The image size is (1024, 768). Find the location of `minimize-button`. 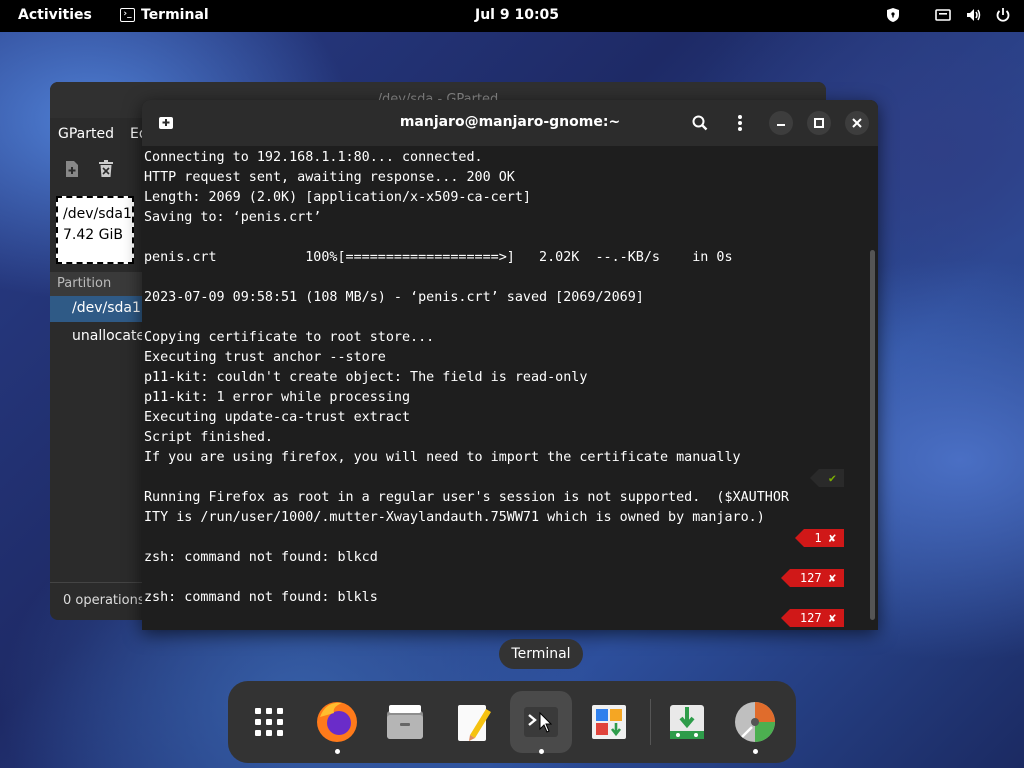

minimize-button is located at coordinates (781, 123).